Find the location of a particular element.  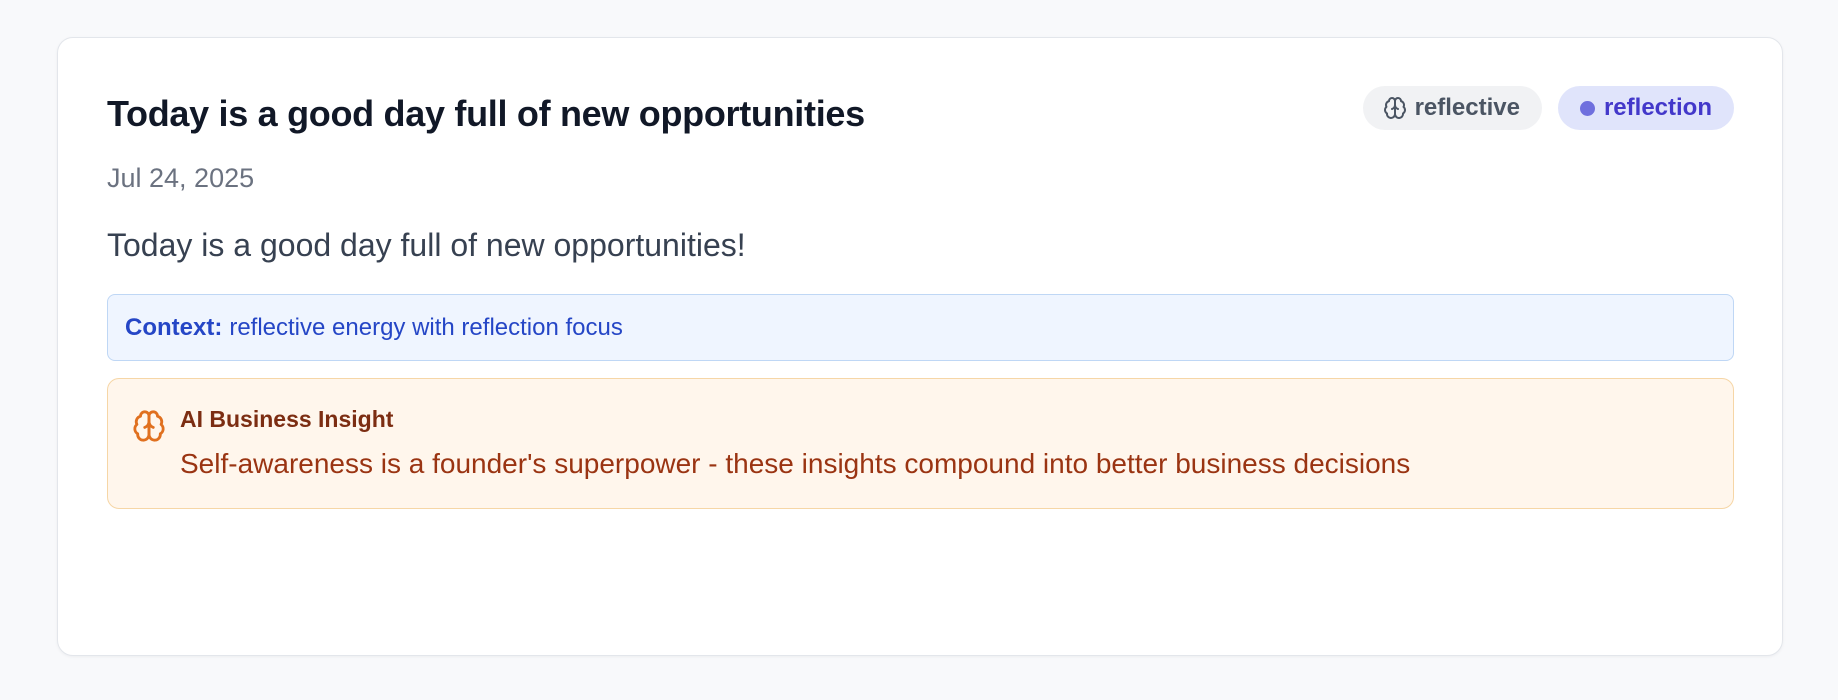

context-label: Context: is located at coordinates (174, 327).